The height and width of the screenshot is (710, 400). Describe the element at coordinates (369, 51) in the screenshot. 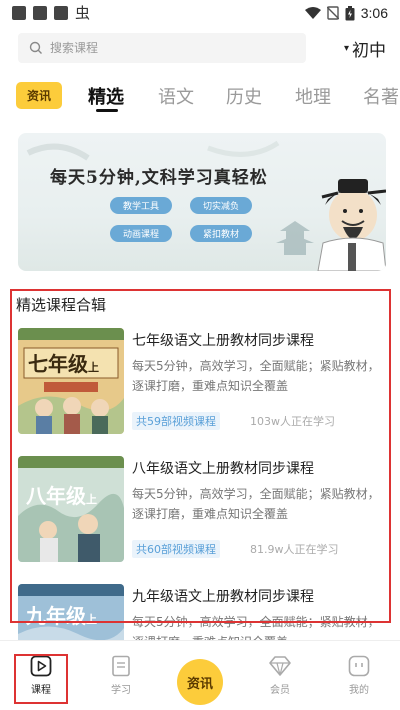

I see `grade-selector-label: 初中` at that location.